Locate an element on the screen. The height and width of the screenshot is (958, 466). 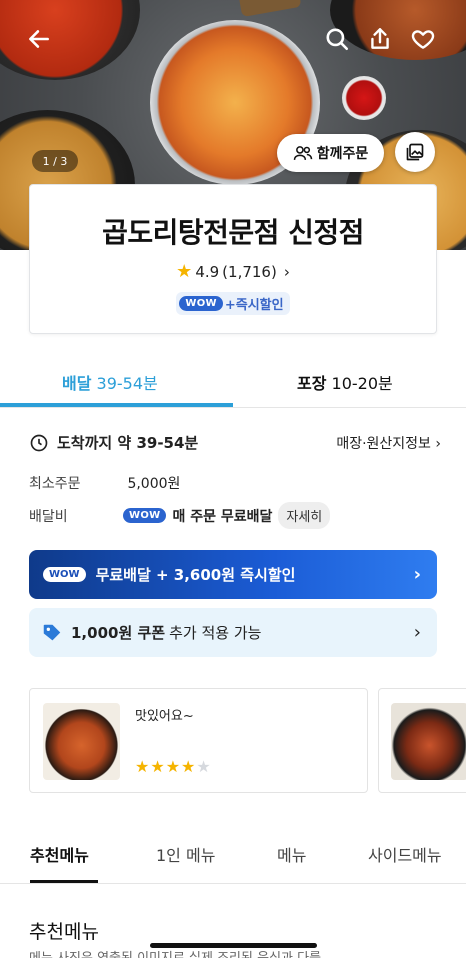
store-name: 곱도리탕전문점 신정점 is located at coordinates (233, 232).